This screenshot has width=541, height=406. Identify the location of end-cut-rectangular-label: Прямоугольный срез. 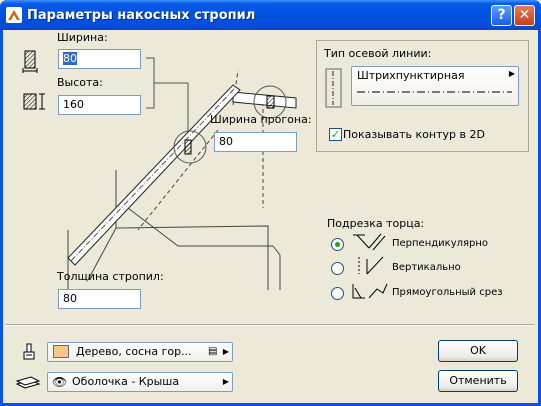
(447, 292).